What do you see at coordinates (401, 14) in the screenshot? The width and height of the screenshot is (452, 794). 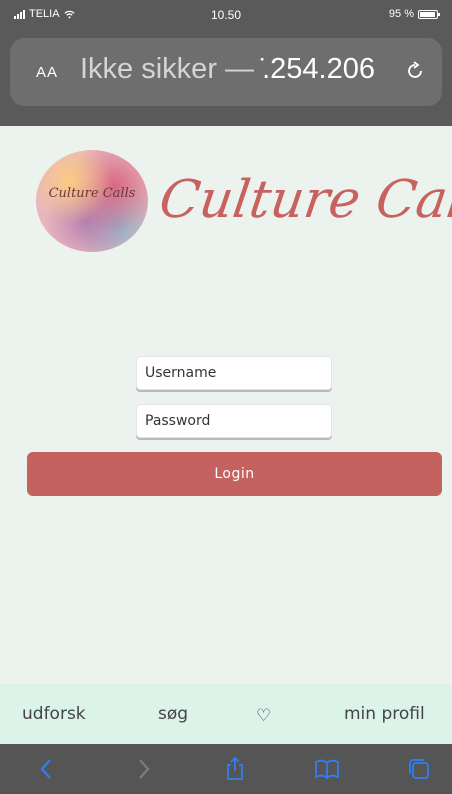 I see `battery-percent: 95 %` at bounding box center [401, 14].